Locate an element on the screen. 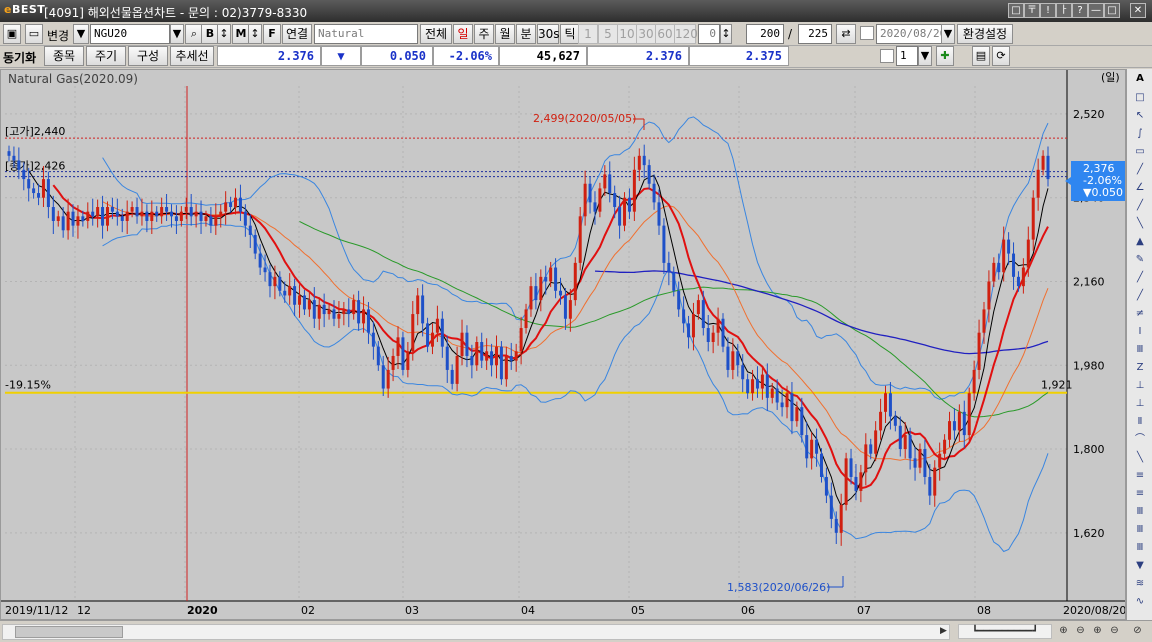 The height and width of the screenshot is (642, 1152). drawing-tool-2-icon: ∫ is located at coordinates (1140, 134).